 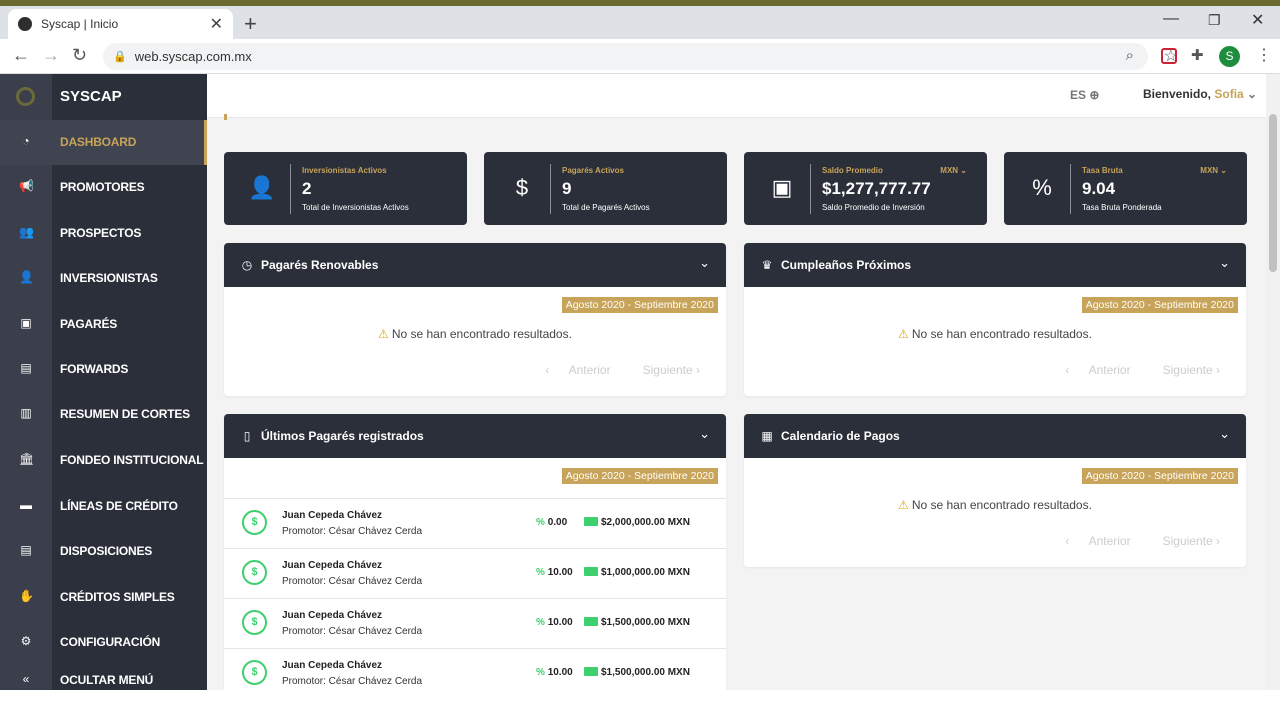 I want to click on panel-header: ▯ Últimos Pagarés registrados ⌄, so click(x=475, y=436).